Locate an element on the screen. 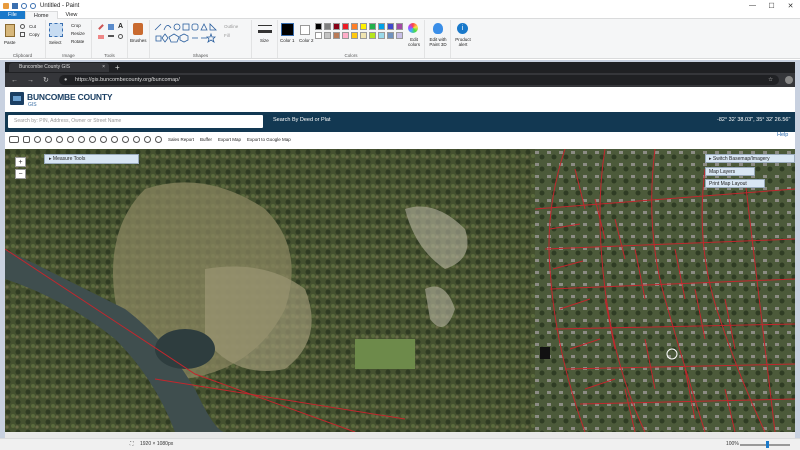 The height and width of the screenshot is (450, 800). redo-icon is located at coordinates (33, 5).